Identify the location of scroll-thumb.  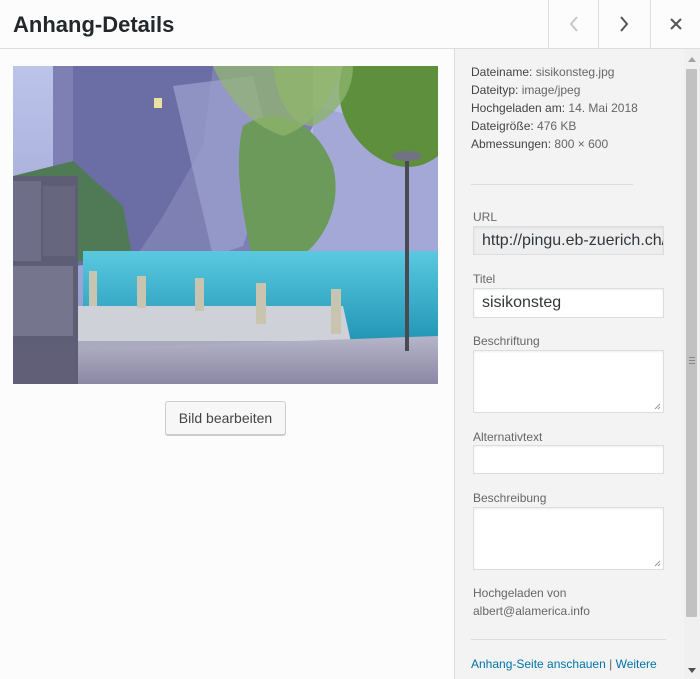
(691, 343).